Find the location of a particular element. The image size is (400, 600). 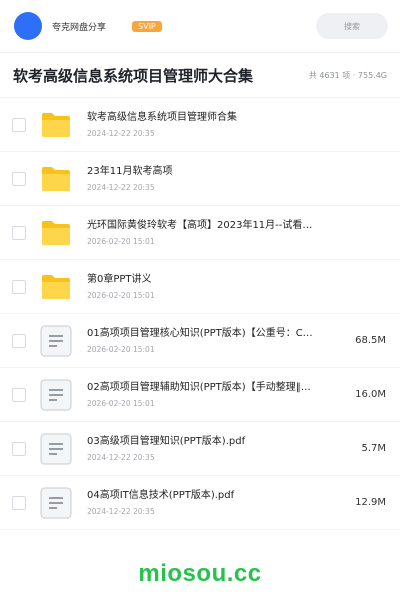

site-name: 夸克网盘分享 is located at coordinates (79, 27).